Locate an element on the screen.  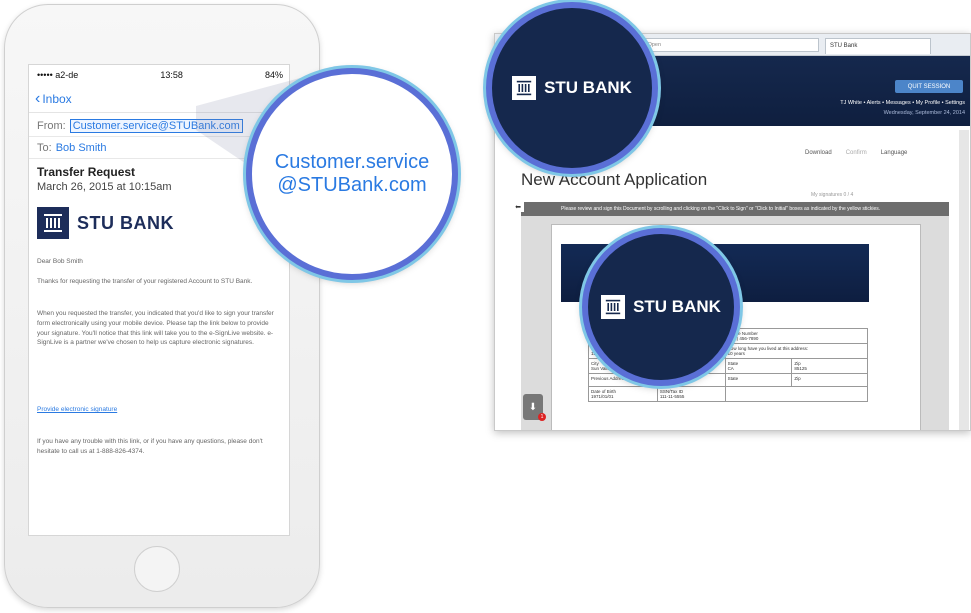
document-logo-magnifier: STU BANK is located at coordinates (661, 307).